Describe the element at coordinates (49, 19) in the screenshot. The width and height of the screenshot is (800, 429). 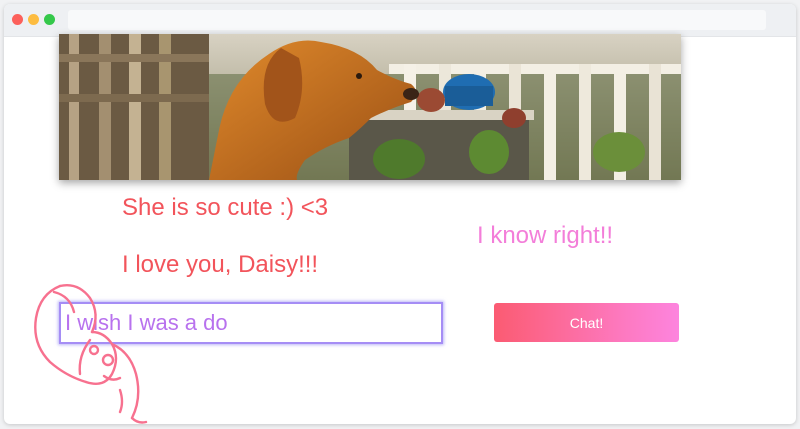
I see `maximize-window-button` at that location.